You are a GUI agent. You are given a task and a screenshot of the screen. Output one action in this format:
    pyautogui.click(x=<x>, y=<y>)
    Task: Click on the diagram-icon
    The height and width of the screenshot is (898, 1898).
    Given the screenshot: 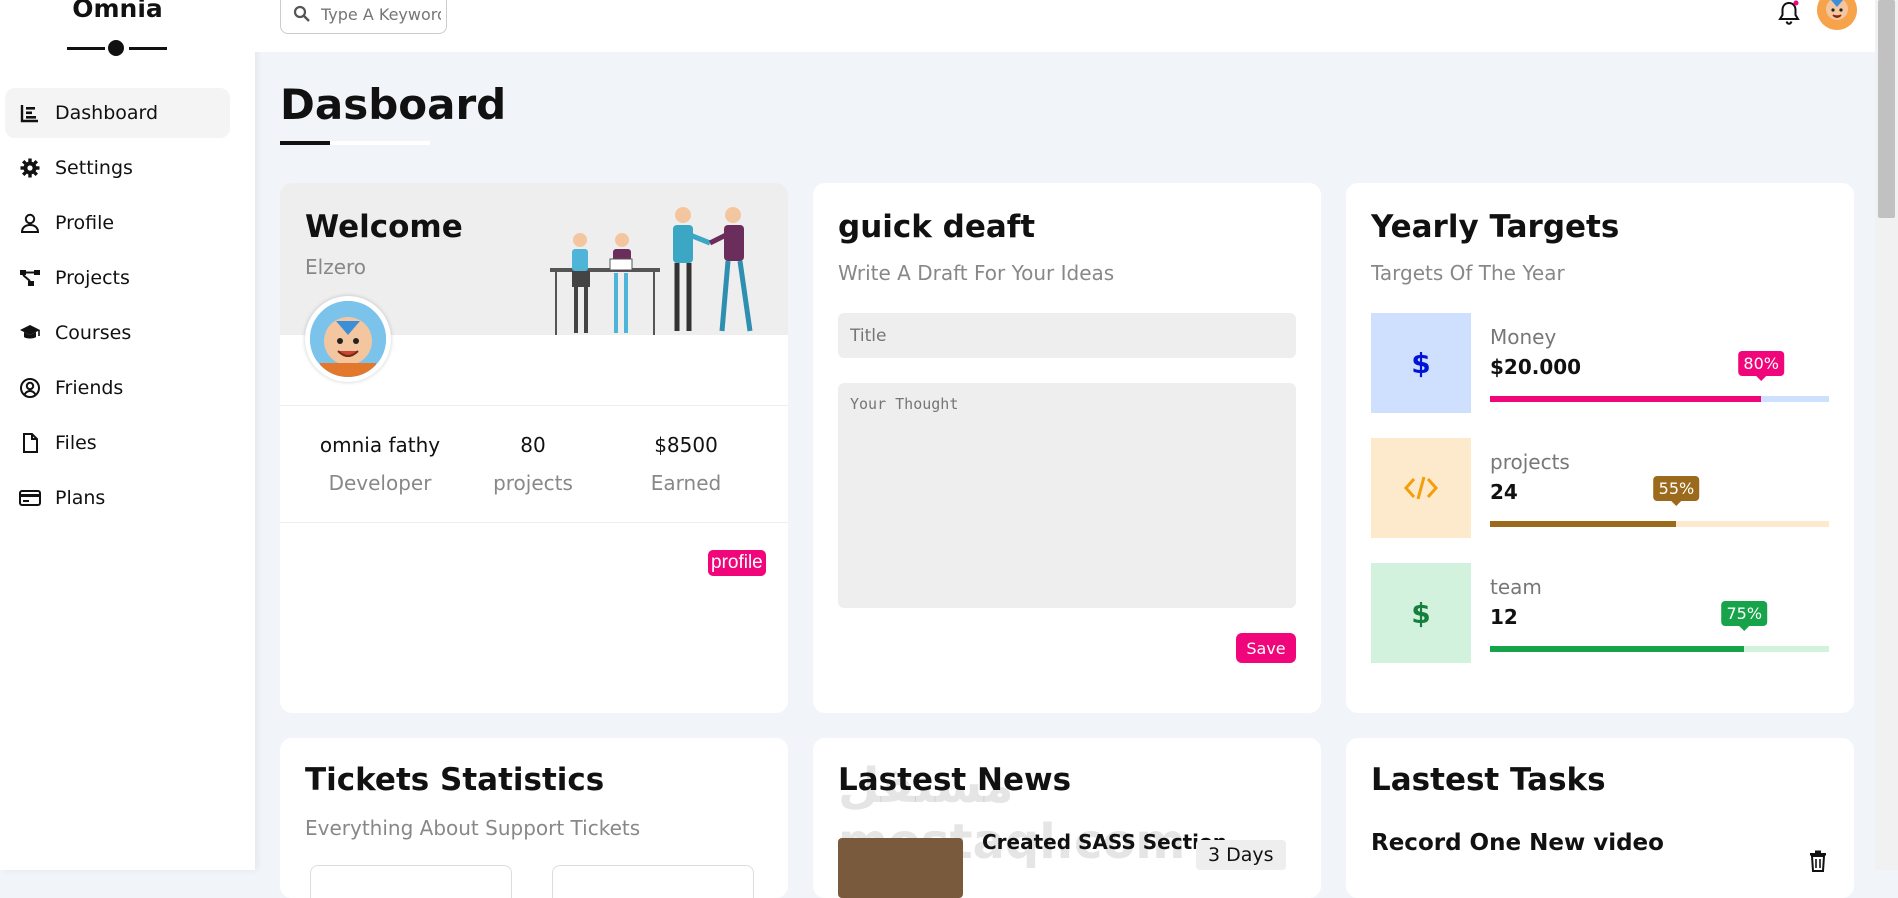 What is the action you would take?
    pyautogui.click(x=30, y=278)
    